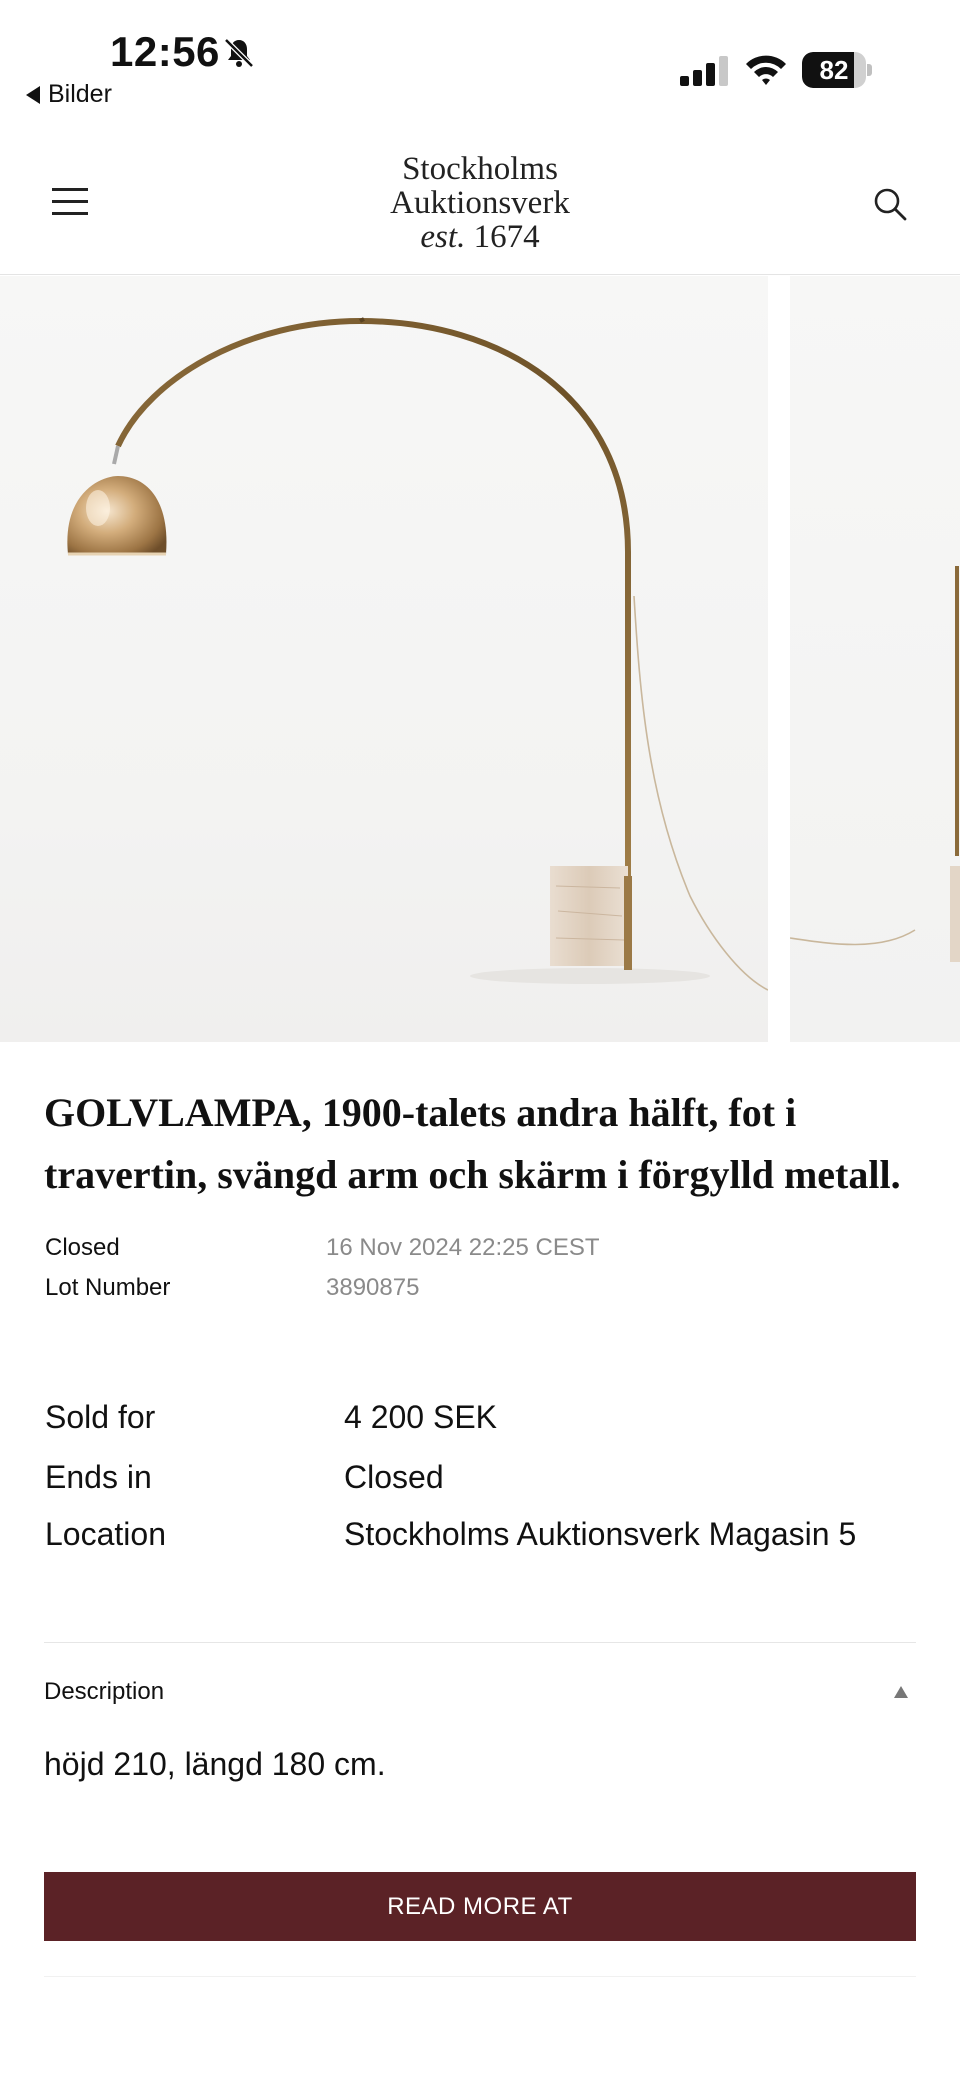 The height and width of the screenshot is (2086, 960). I want to click on meta-row-lot-number: Lot Number 3890875, so click(445, 1288).